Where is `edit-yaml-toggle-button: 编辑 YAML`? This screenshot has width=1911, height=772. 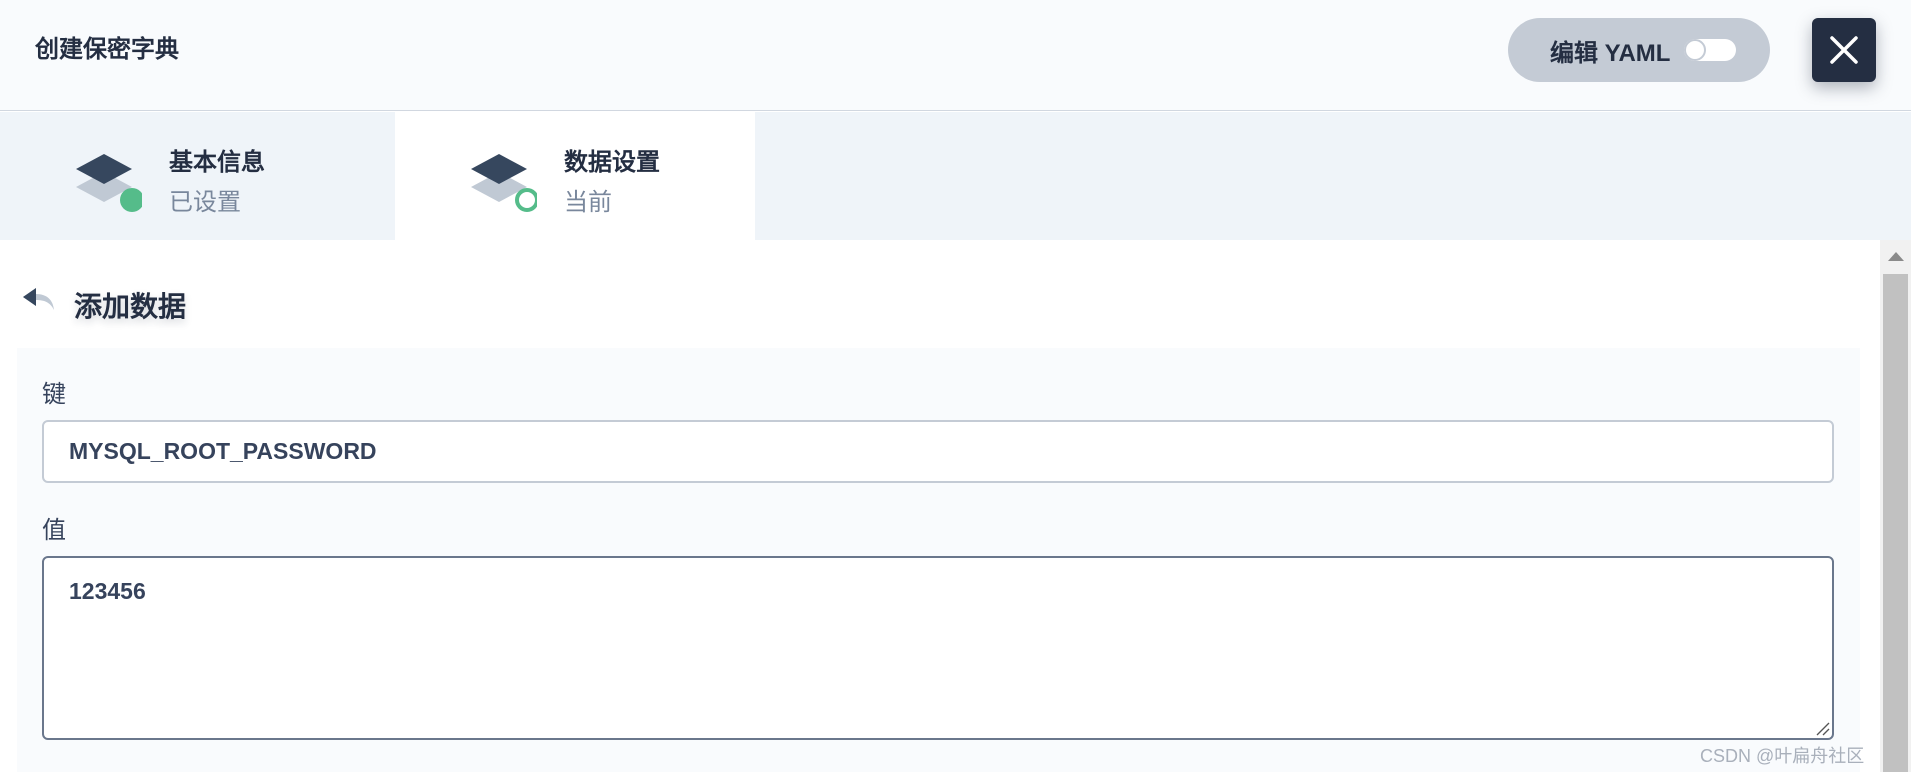
edit-yaml-toggle-button: 编辑 YAML is located at coordinates (1639, 50).